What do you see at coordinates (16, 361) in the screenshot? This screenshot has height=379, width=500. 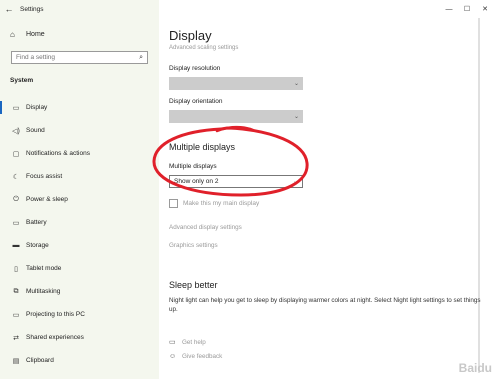 I see `clipboard-icon: ▤` at bounding box center [16, 361].